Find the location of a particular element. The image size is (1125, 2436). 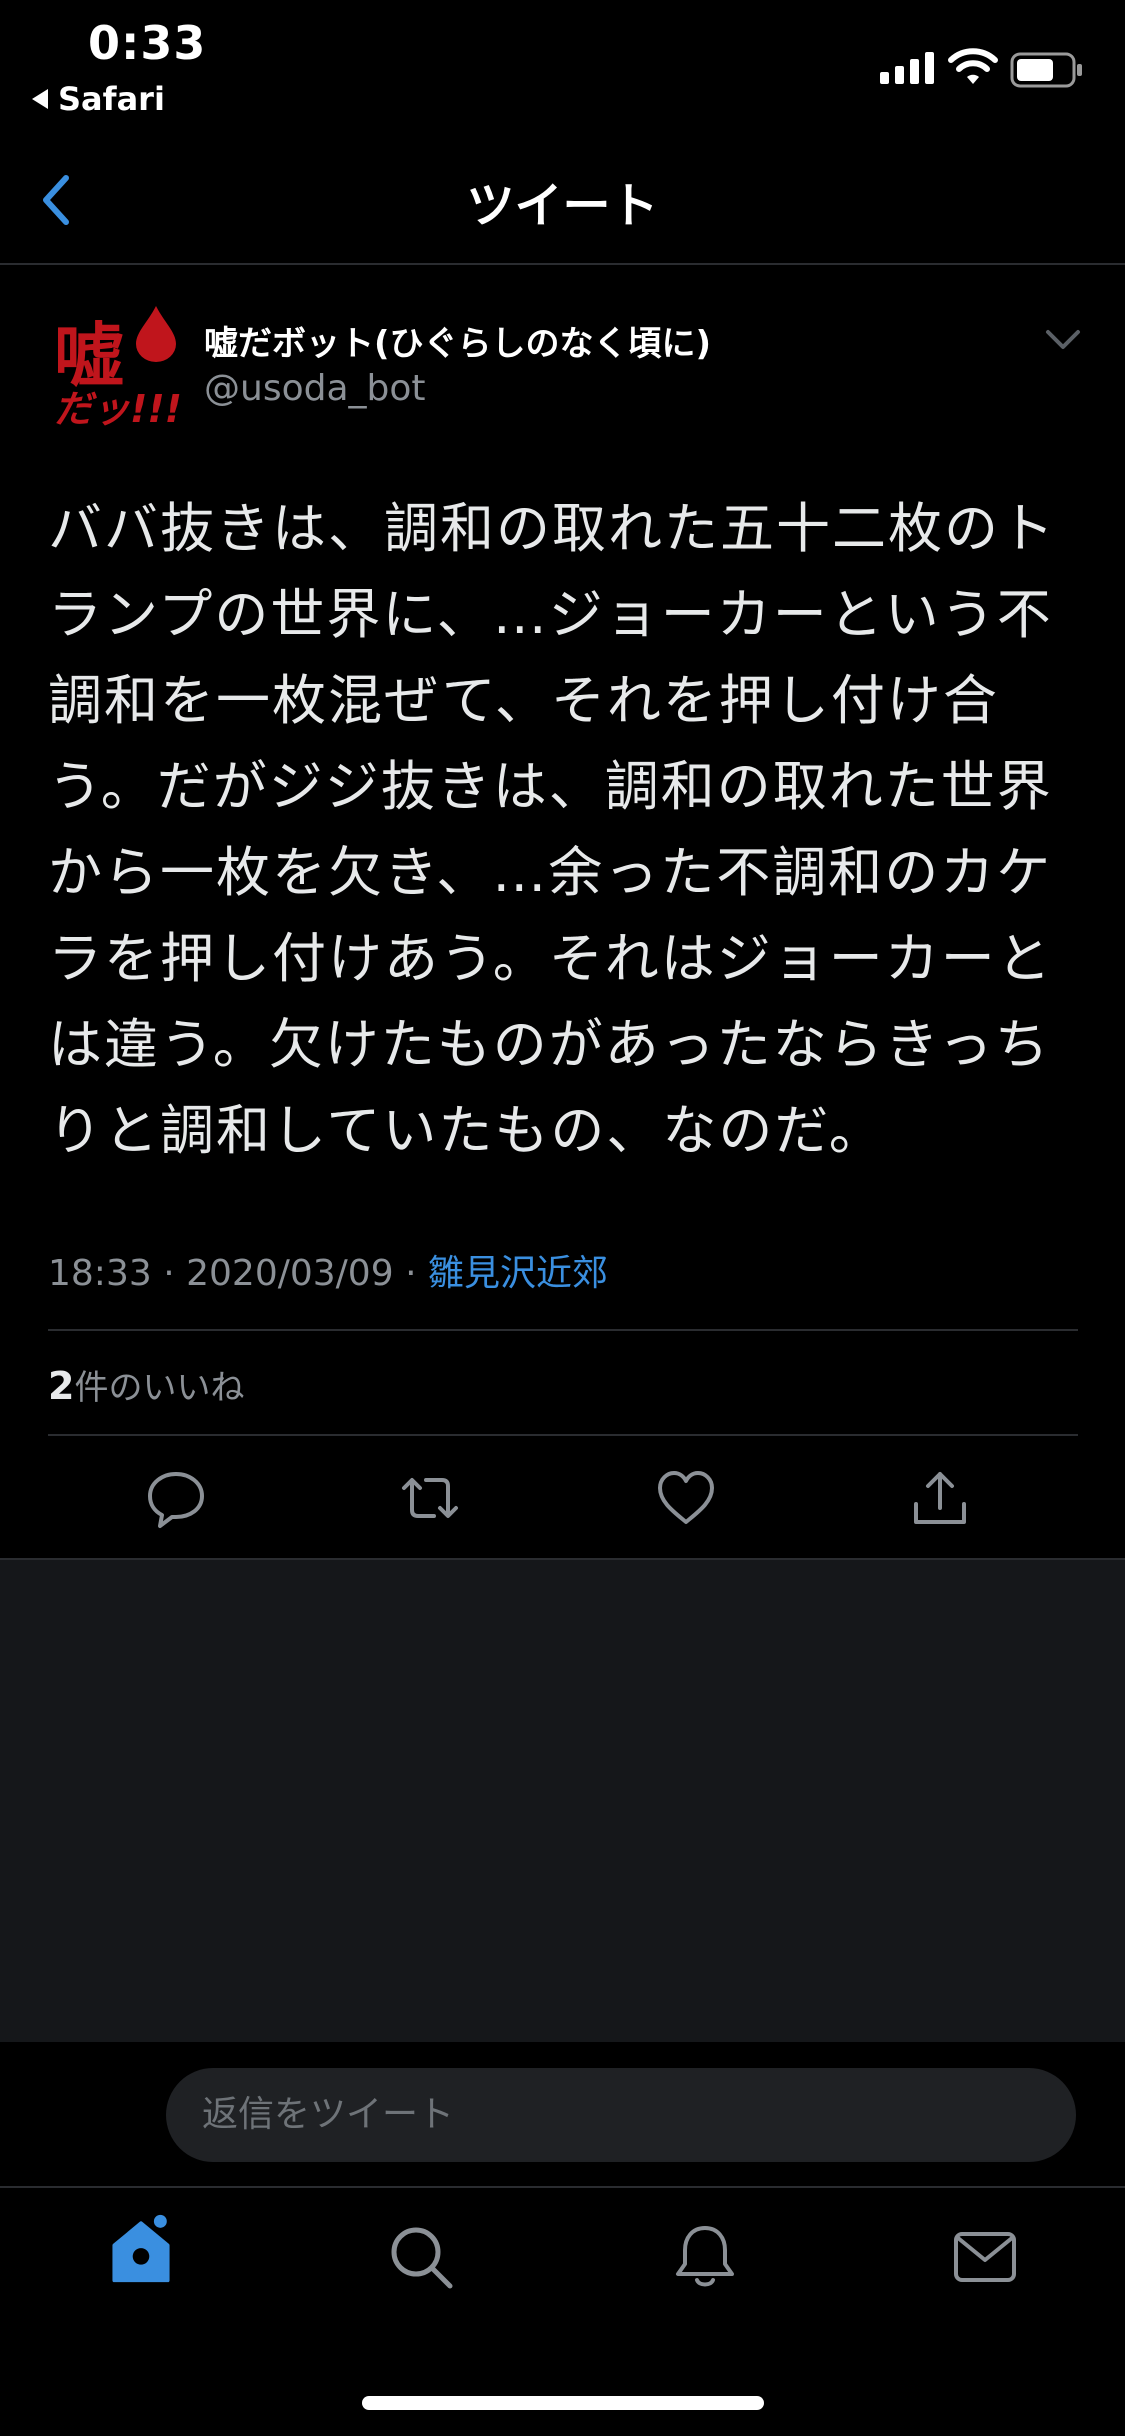

nav-divider is located at coordinates (562, 264).